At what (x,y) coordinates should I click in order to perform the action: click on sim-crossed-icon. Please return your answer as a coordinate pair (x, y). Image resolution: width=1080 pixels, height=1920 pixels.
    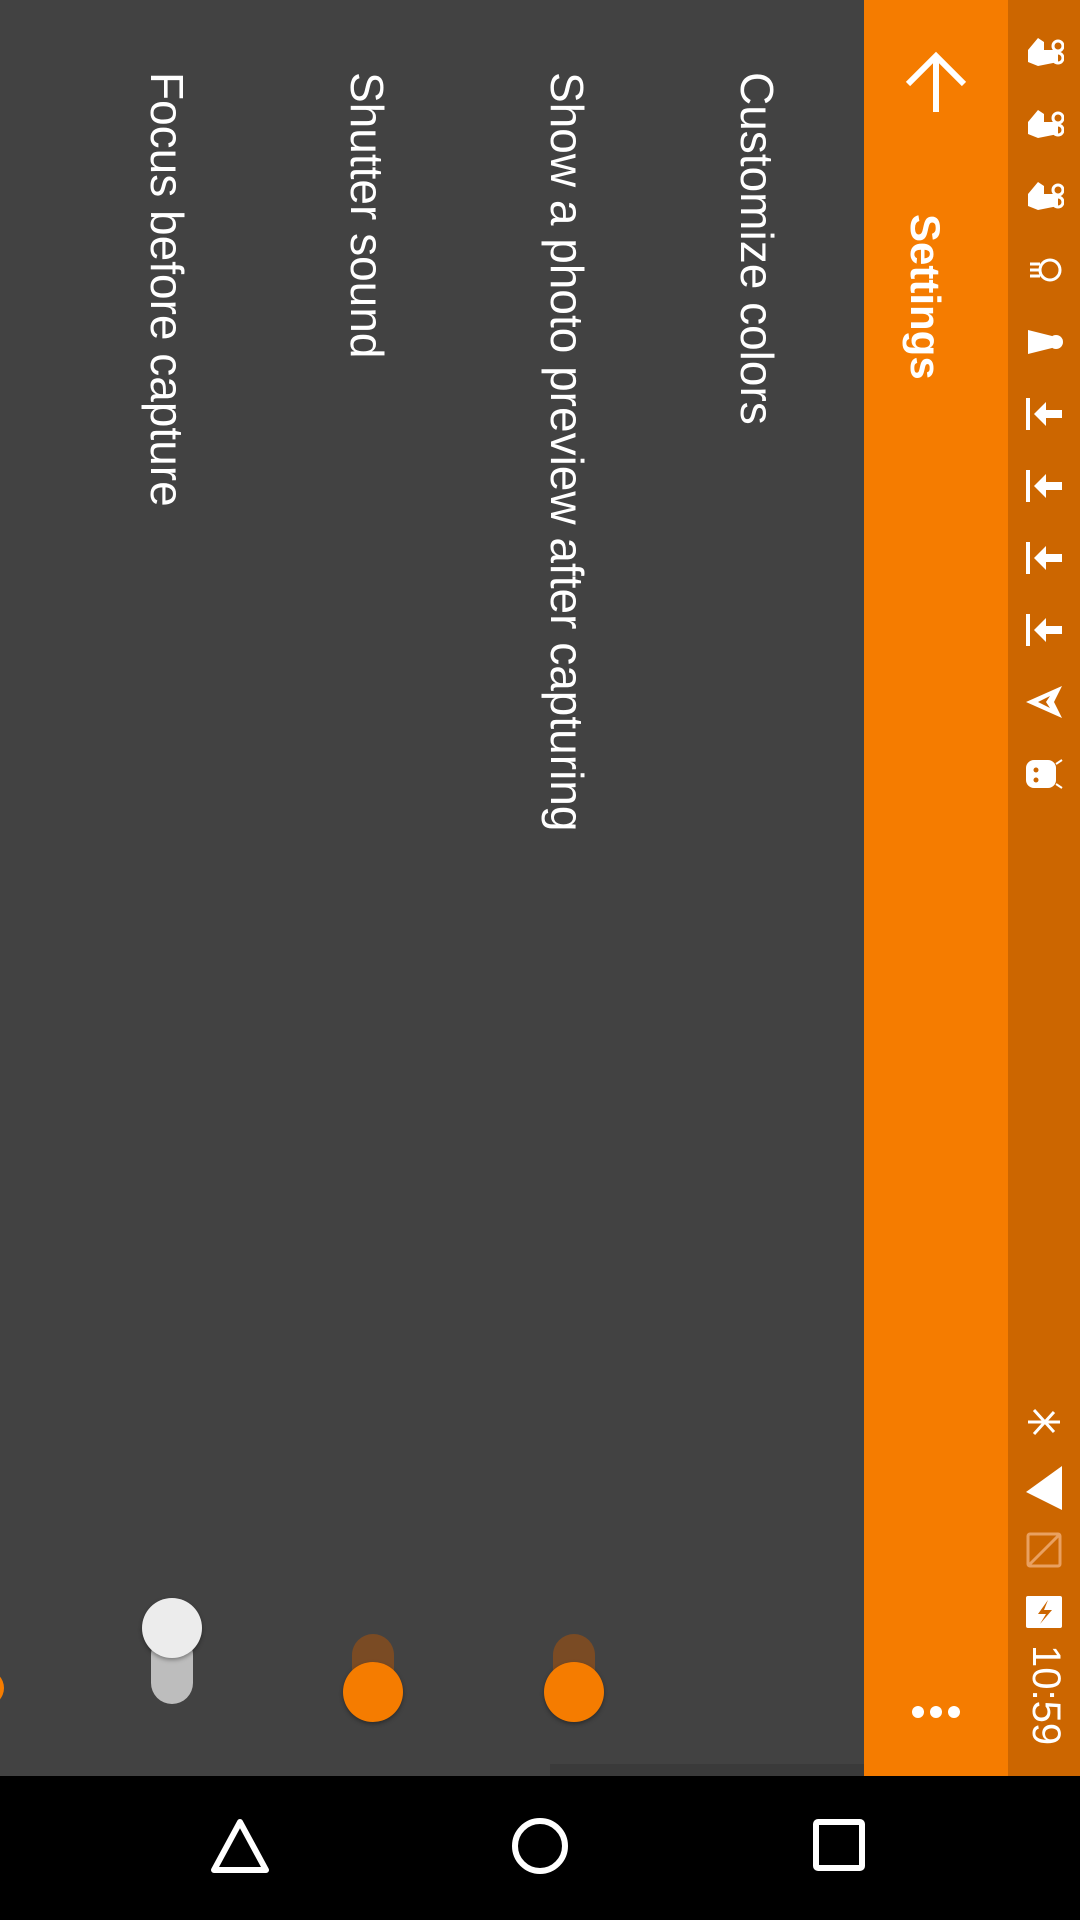
    Looking at the image, I should click on (1044, 1550).